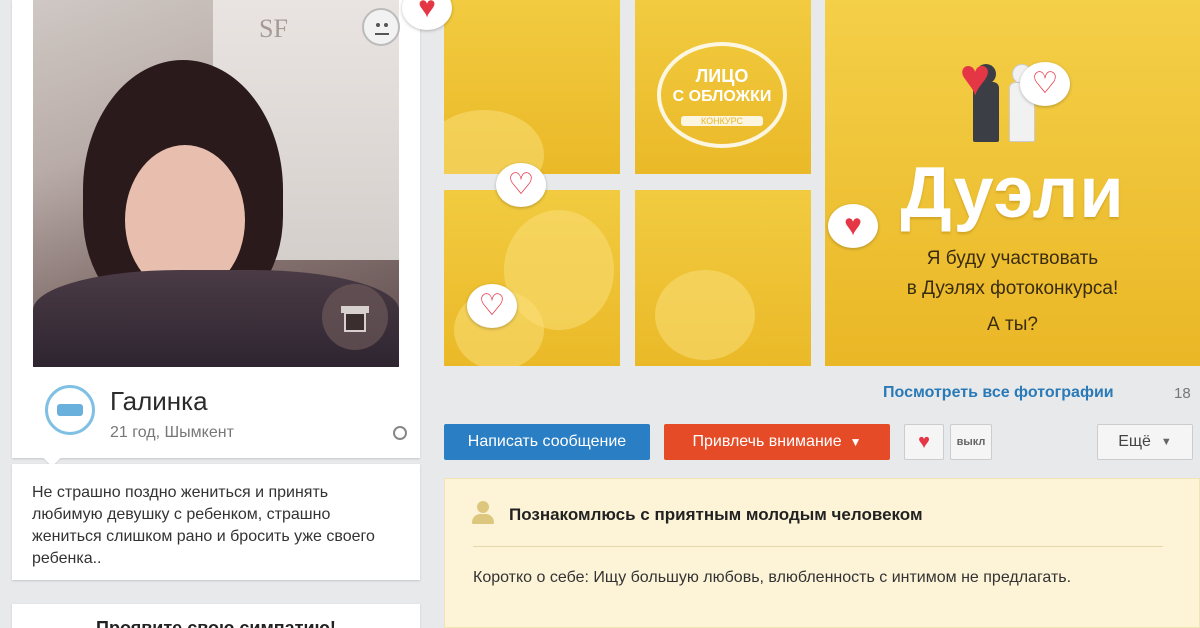 This screenshot has width=1200, height=628. I want to click on send-message-label: Написать сообщение, so click(547, 441).